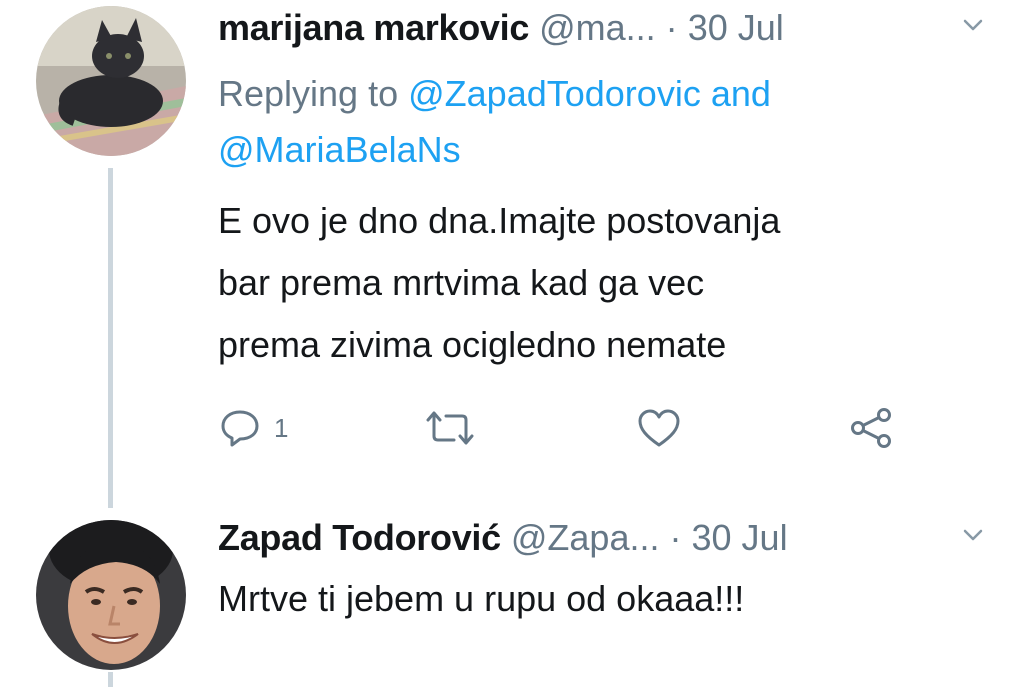 Image resolution: width=1024 pixels, height=687 pixels. What do you see at coordinates (240, 428) in the screenshot?
I see `reply-icon` at bounding box center [240, 428].